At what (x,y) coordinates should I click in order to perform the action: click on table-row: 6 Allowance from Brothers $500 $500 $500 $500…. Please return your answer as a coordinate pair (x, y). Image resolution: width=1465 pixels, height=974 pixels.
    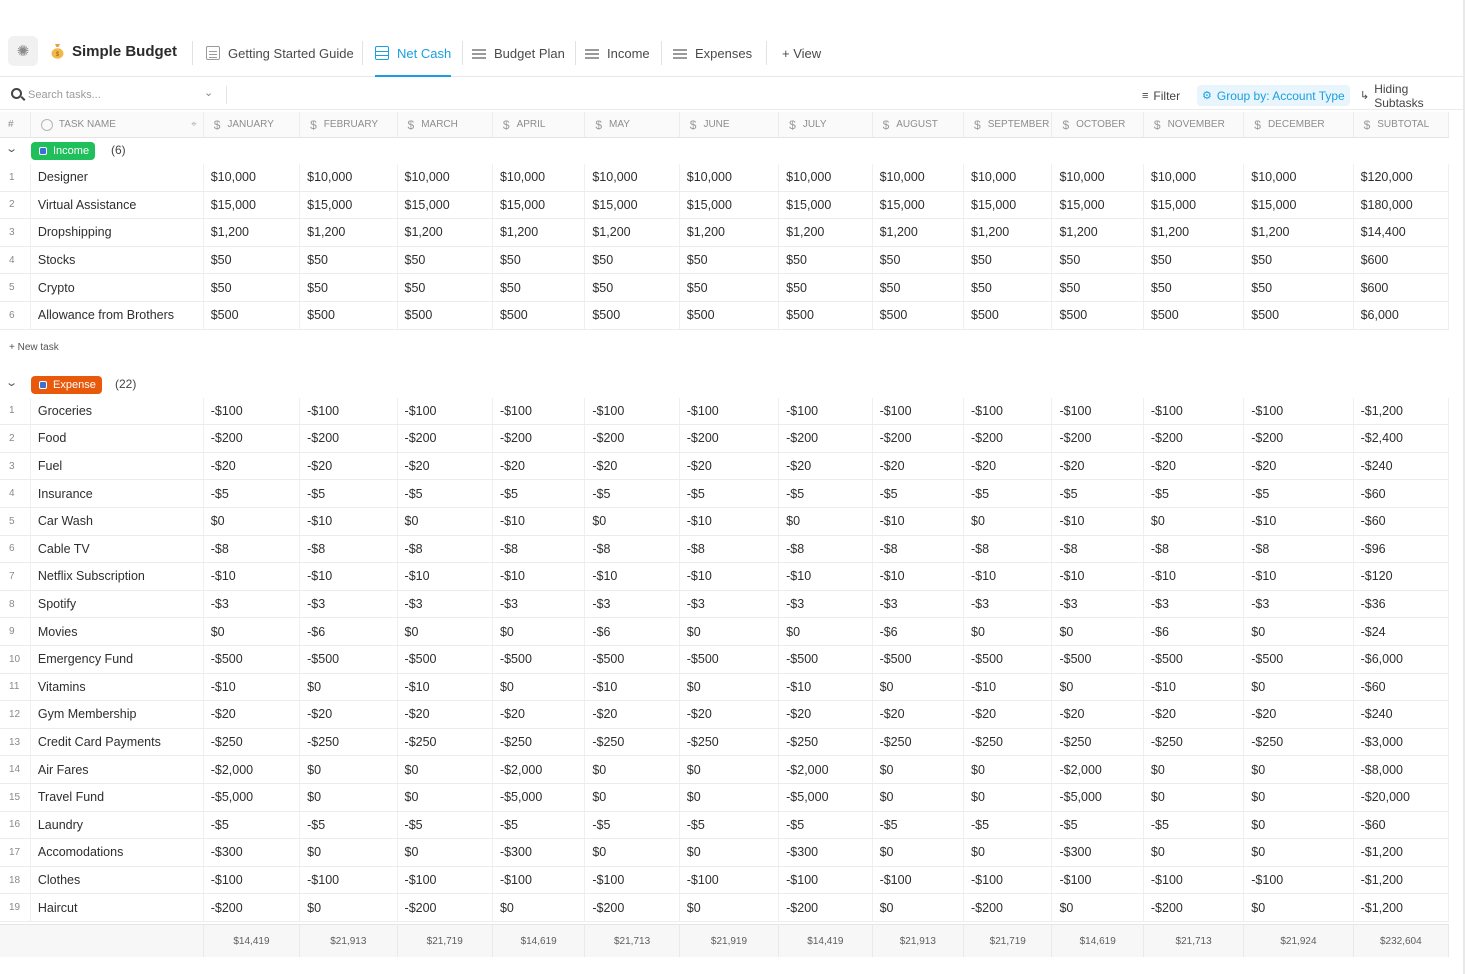
    Looking at the image, I should click on (724, 316).